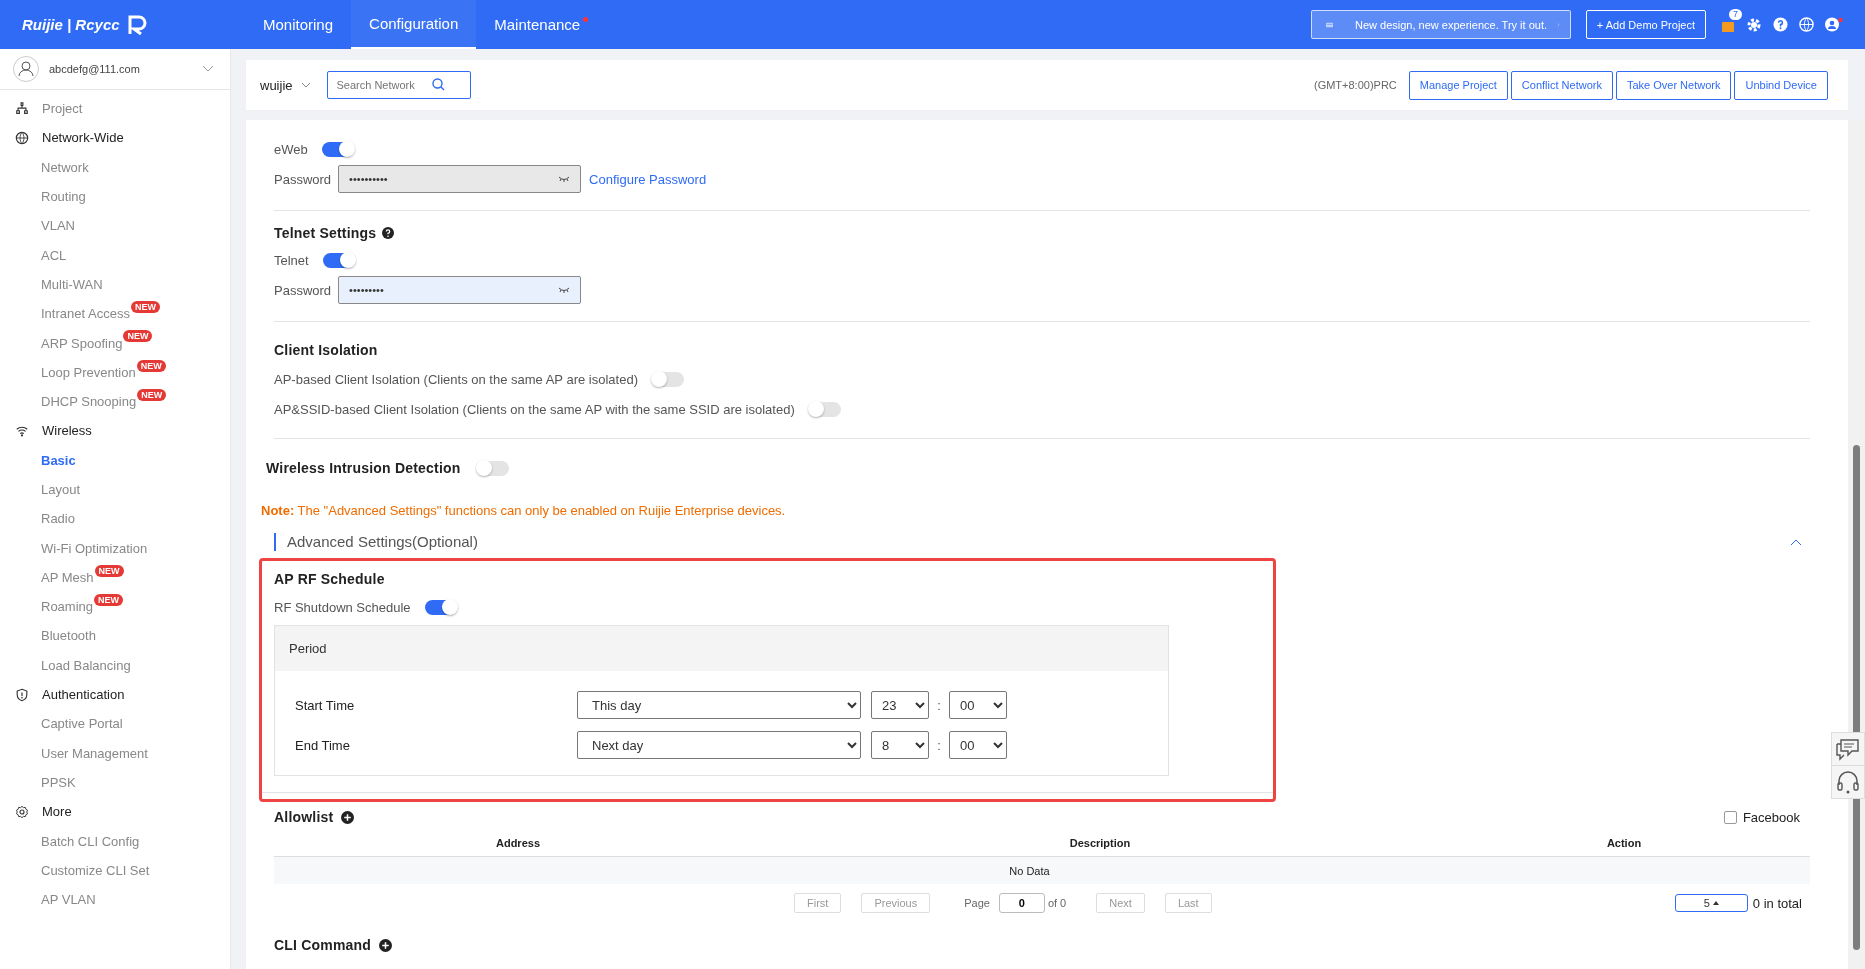  What do you see at coordinates (94, 753) in the screenshot?
I see `menu-item: User Management` at bounding box center [94, 753].